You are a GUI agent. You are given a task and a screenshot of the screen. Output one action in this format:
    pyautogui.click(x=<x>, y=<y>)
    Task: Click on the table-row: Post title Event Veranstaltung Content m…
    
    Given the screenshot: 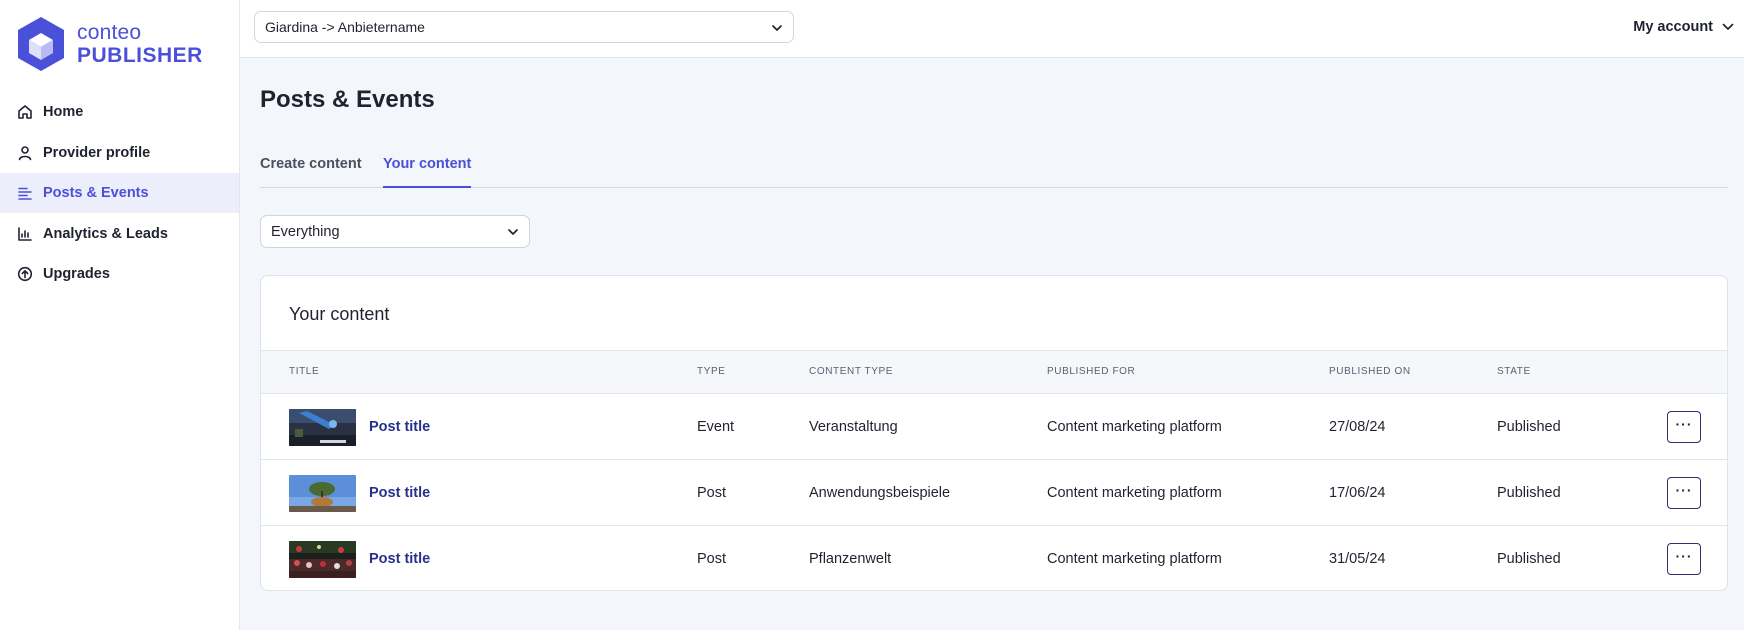 What is the action you would take?
    pyautogui.click(x=994, y=427)
    